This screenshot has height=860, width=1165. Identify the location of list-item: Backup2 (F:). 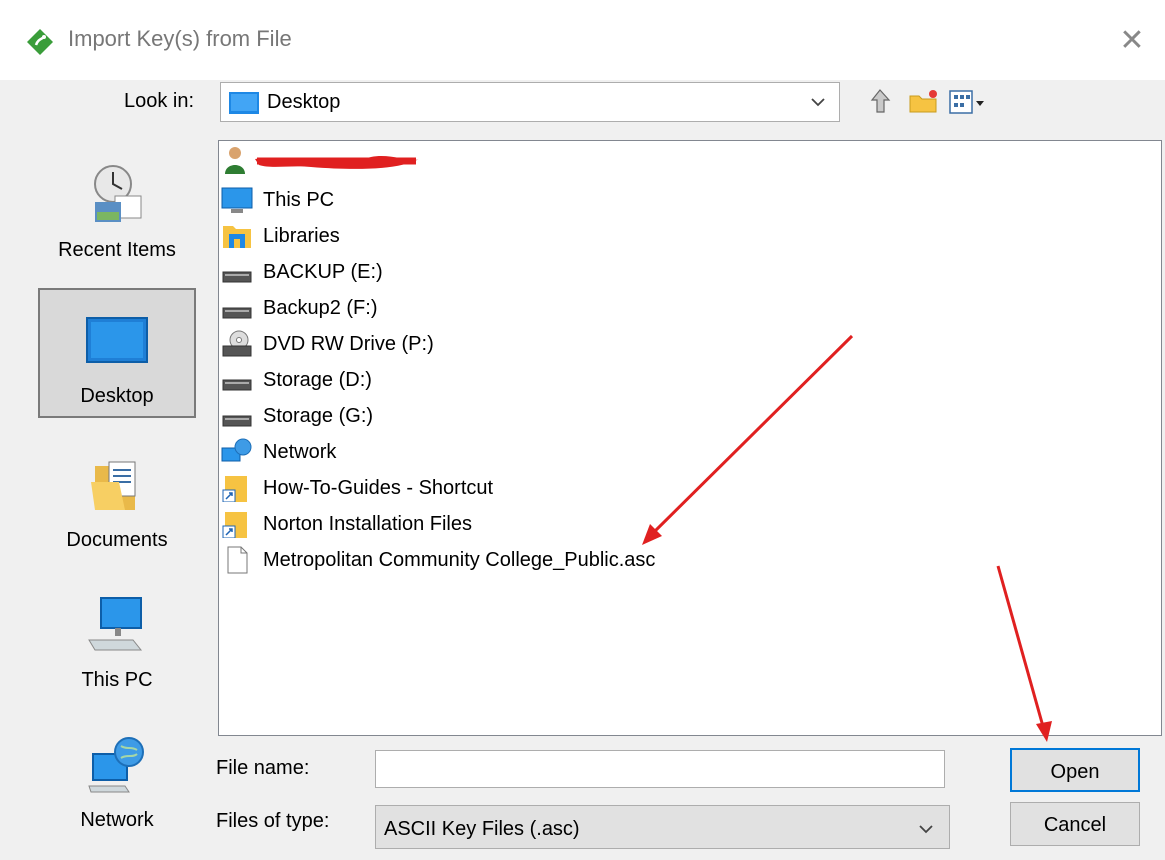
(371, 308).